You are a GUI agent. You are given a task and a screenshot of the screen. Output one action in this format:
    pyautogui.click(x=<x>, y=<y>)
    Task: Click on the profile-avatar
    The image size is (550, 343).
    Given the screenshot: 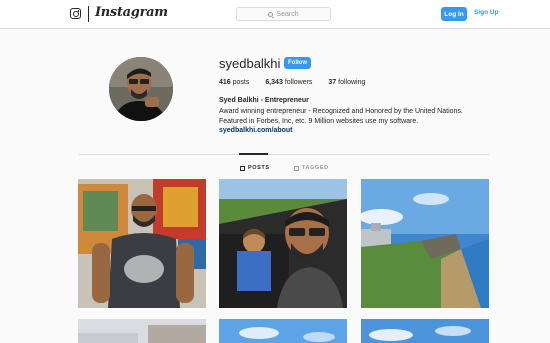 What is the action you would take?
    pyautogui.click(x=141, y=89)
    